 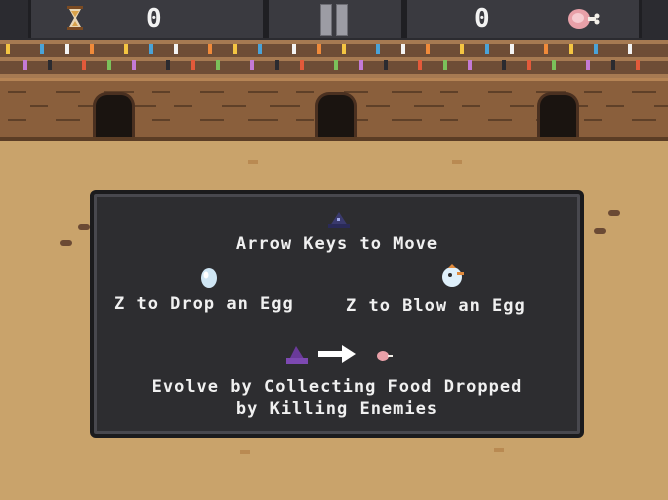 What do you see at coordinates (337, 244) in the screenshot?
I see `move-instruction: Arrow Keys to Move` at bounding box center [337, 244].